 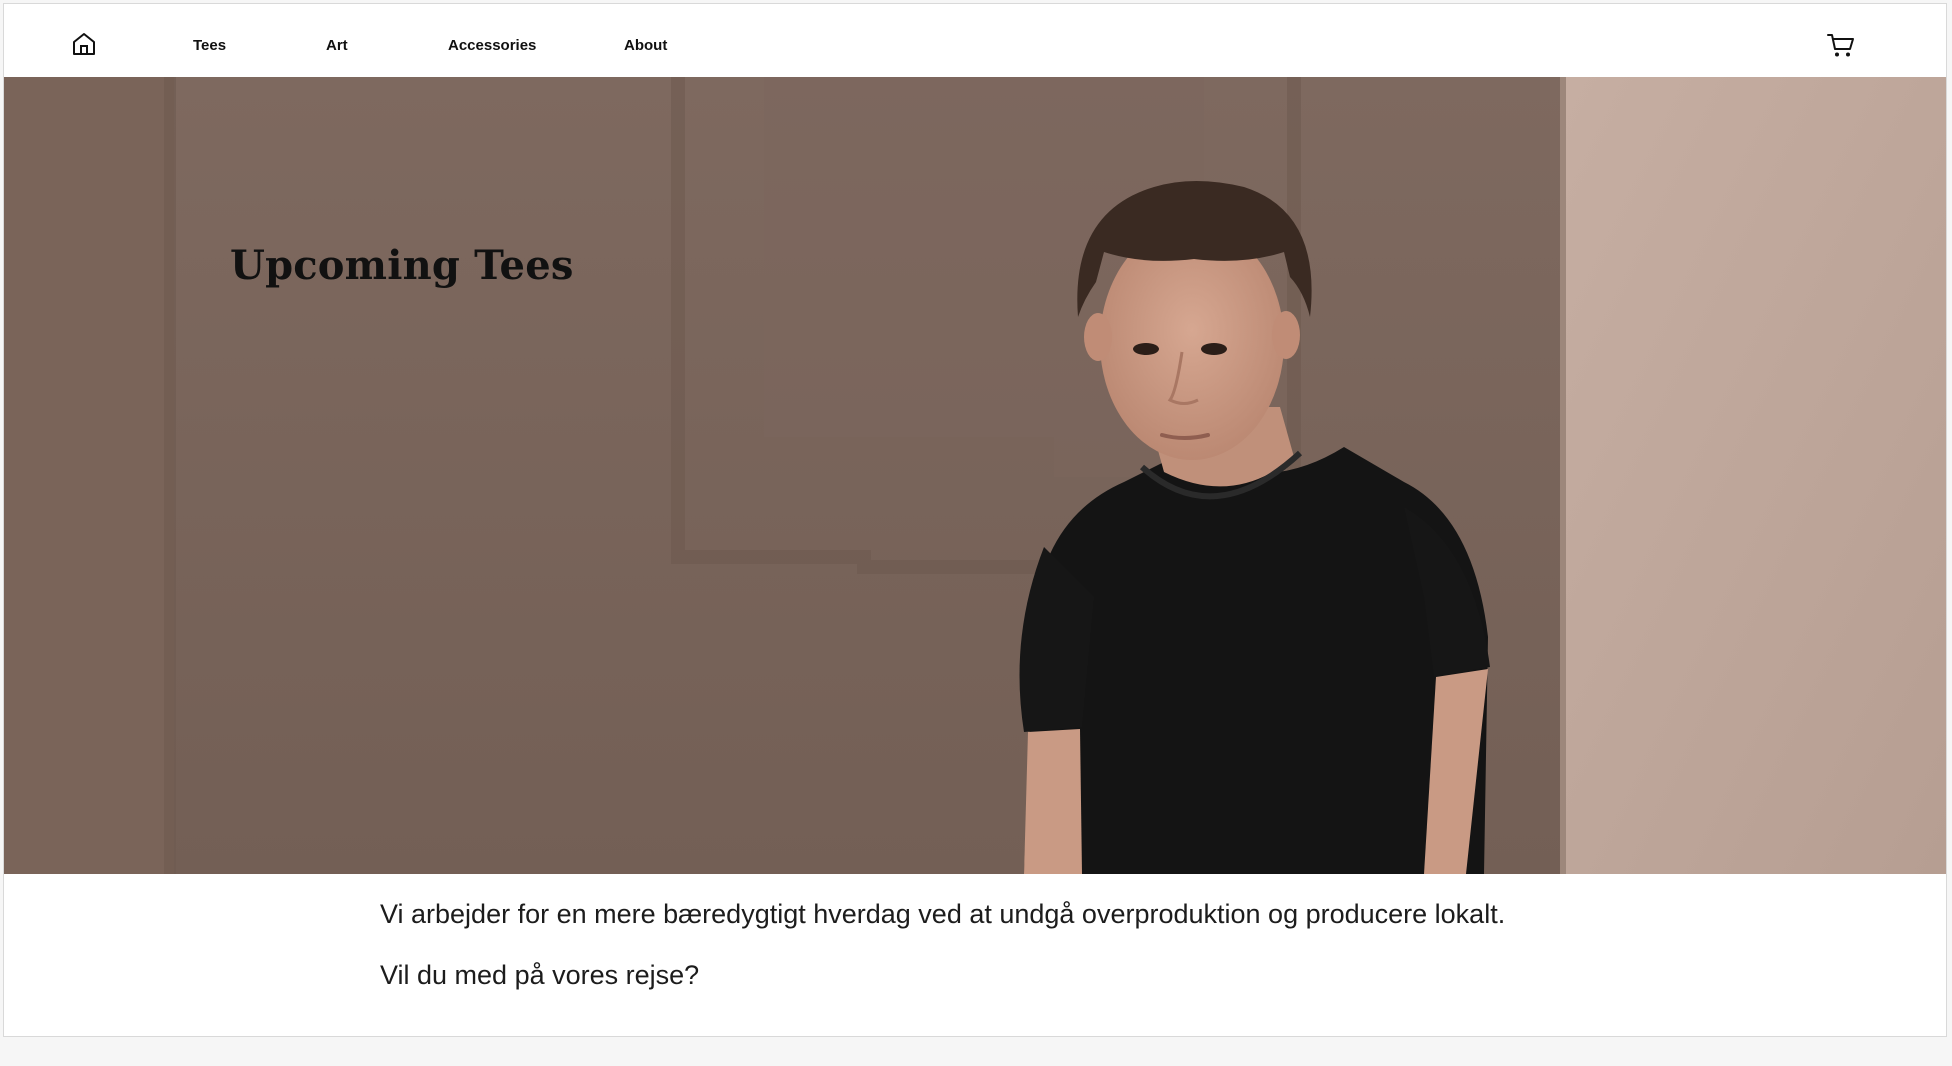 I want to click on home-icon, so click(x=84, y=44).